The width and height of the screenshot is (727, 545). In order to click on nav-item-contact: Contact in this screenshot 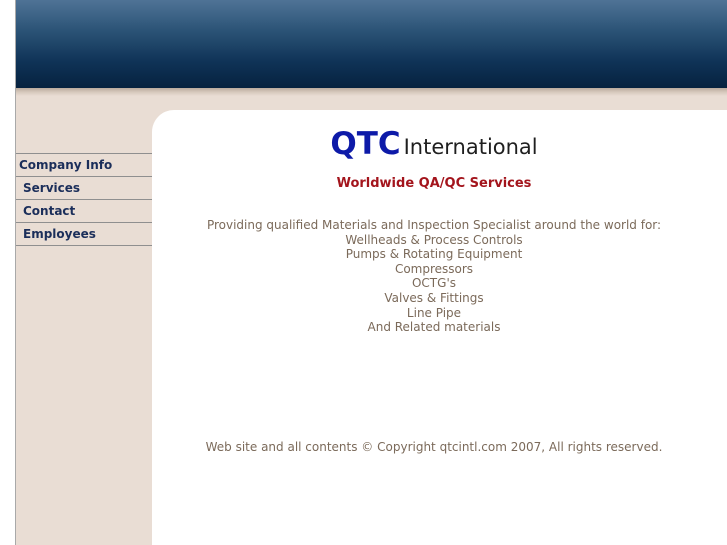, I will do `click(84, 210)`.